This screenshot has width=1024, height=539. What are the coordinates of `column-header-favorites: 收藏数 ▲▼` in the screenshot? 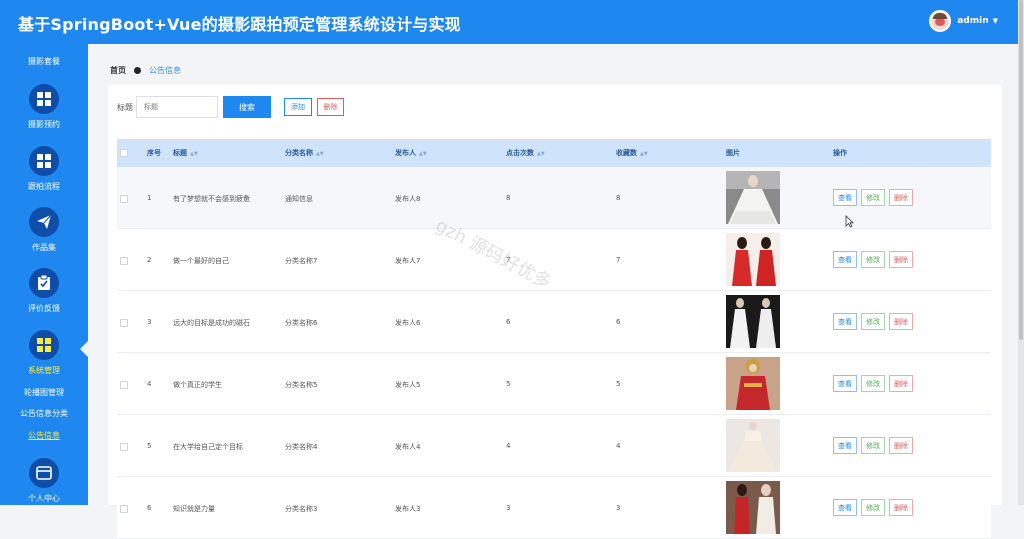 It's located at (632, 153).